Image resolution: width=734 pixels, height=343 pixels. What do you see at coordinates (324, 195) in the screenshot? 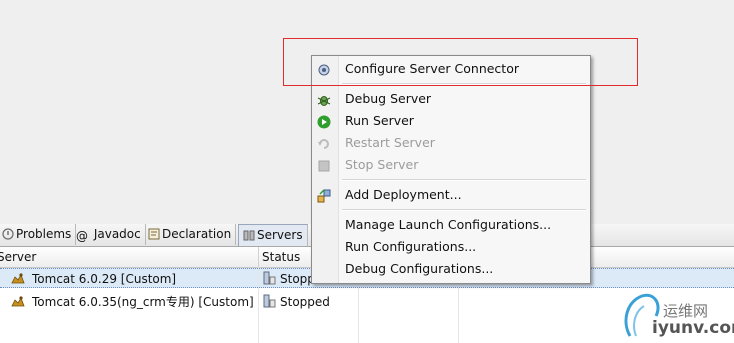
I see `deploy-icon` at bounding box center [324, 195].